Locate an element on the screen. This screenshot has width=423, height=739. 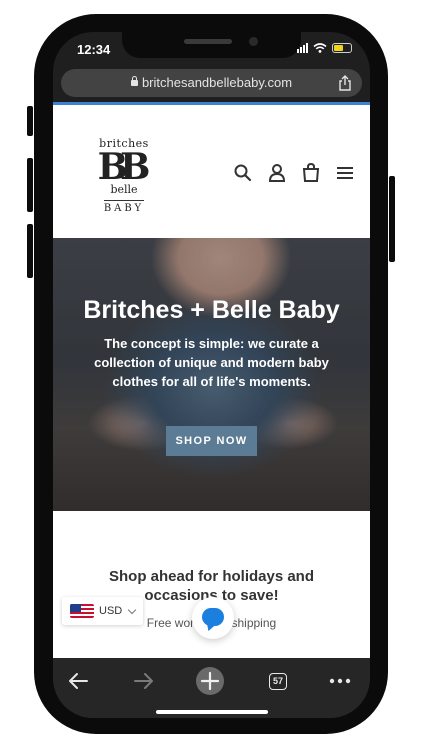
back-button is located at coordinates (78, 681).